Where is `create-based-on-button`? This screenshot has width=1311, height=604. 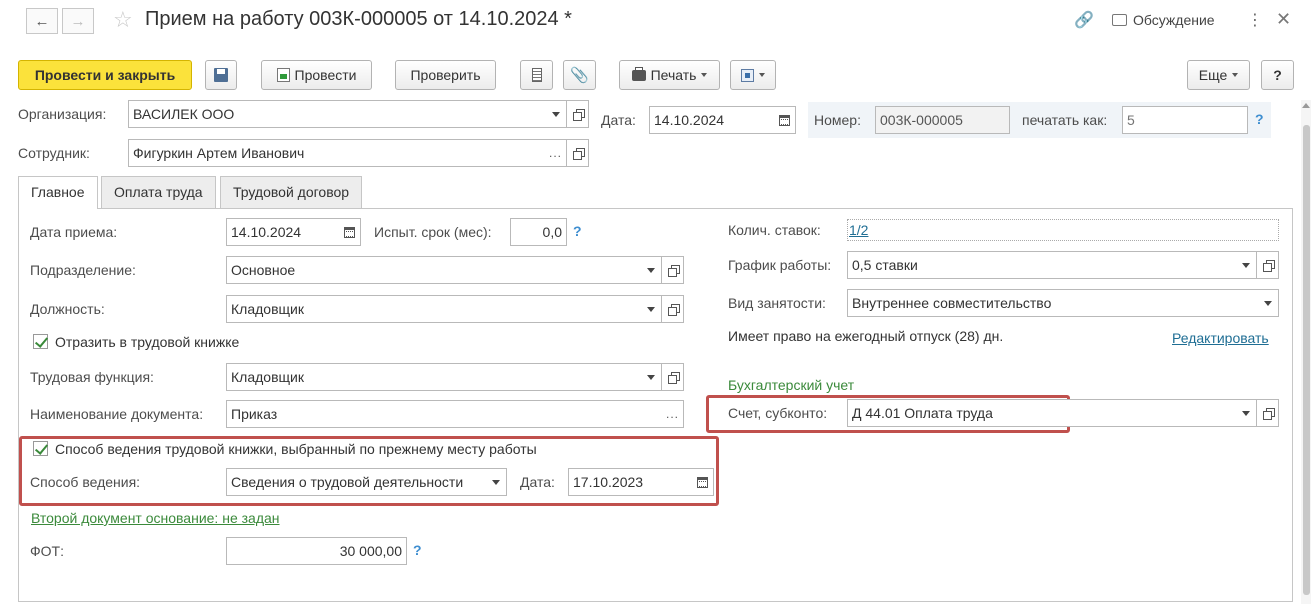 create-based-on-button is located at coordinates (753, 75).